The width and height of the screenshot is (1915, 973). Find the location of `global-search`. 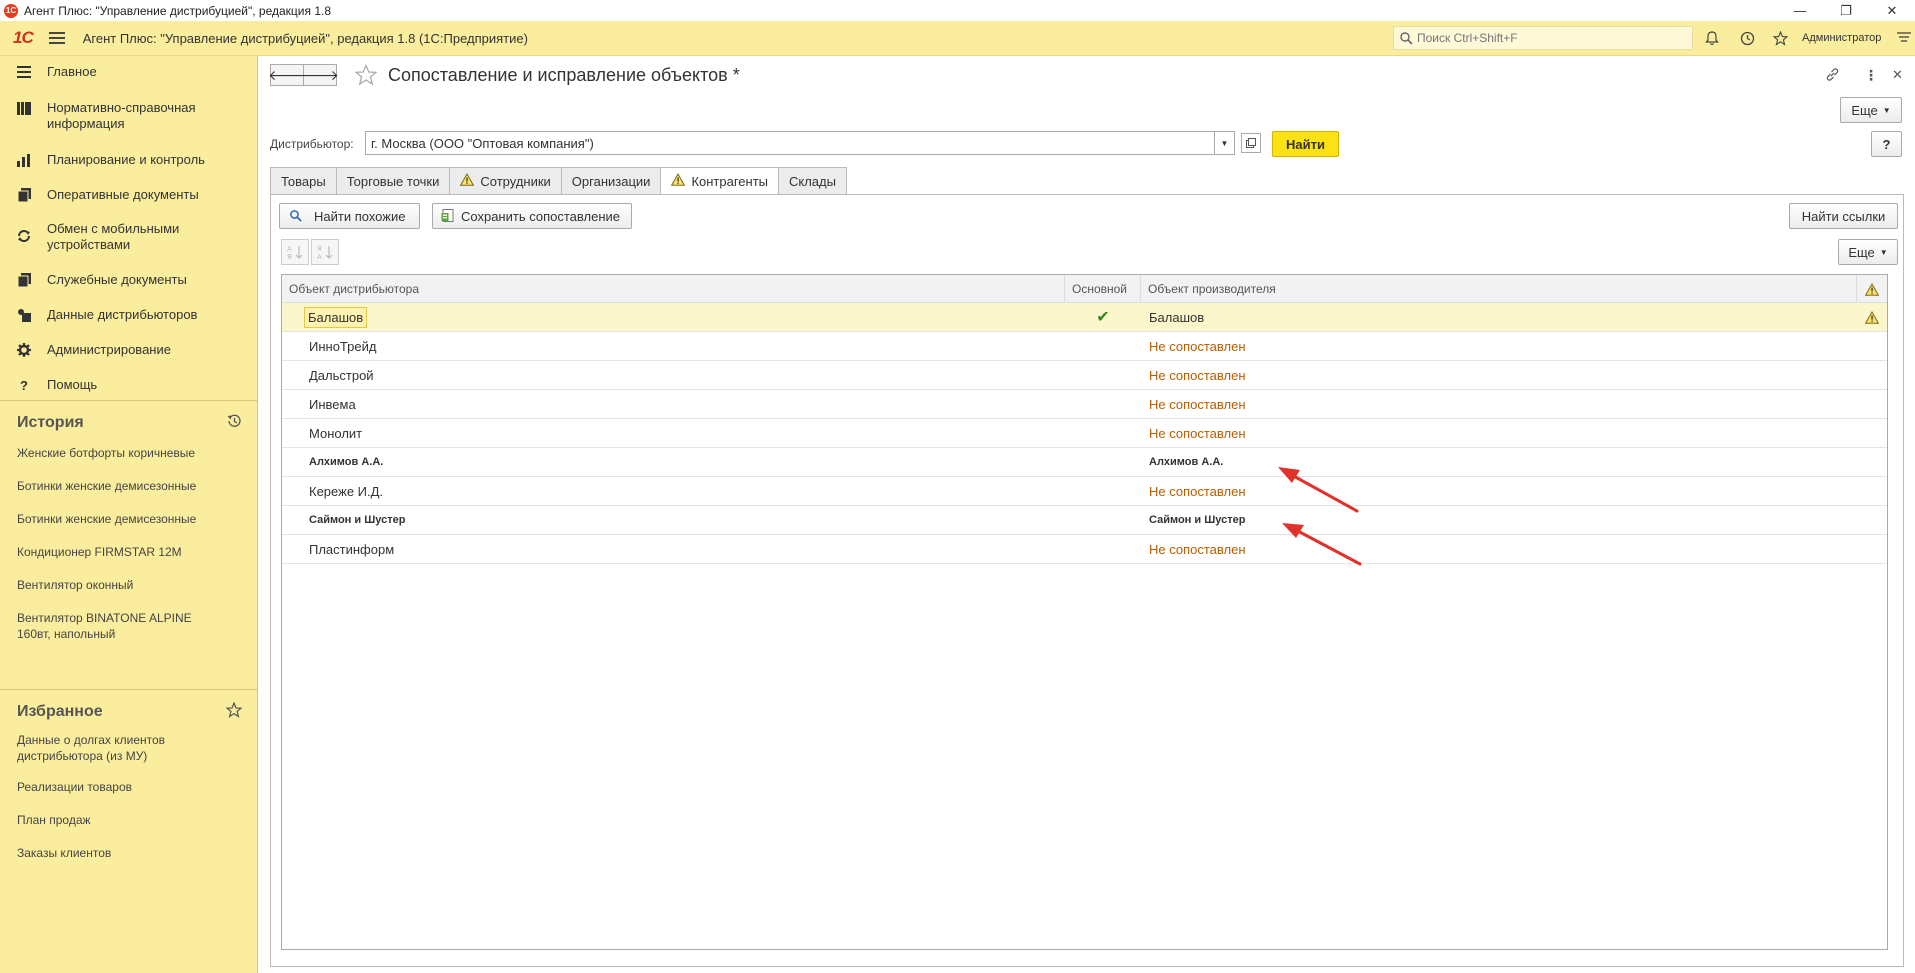

global-search is located at coordinates (1543, 38).